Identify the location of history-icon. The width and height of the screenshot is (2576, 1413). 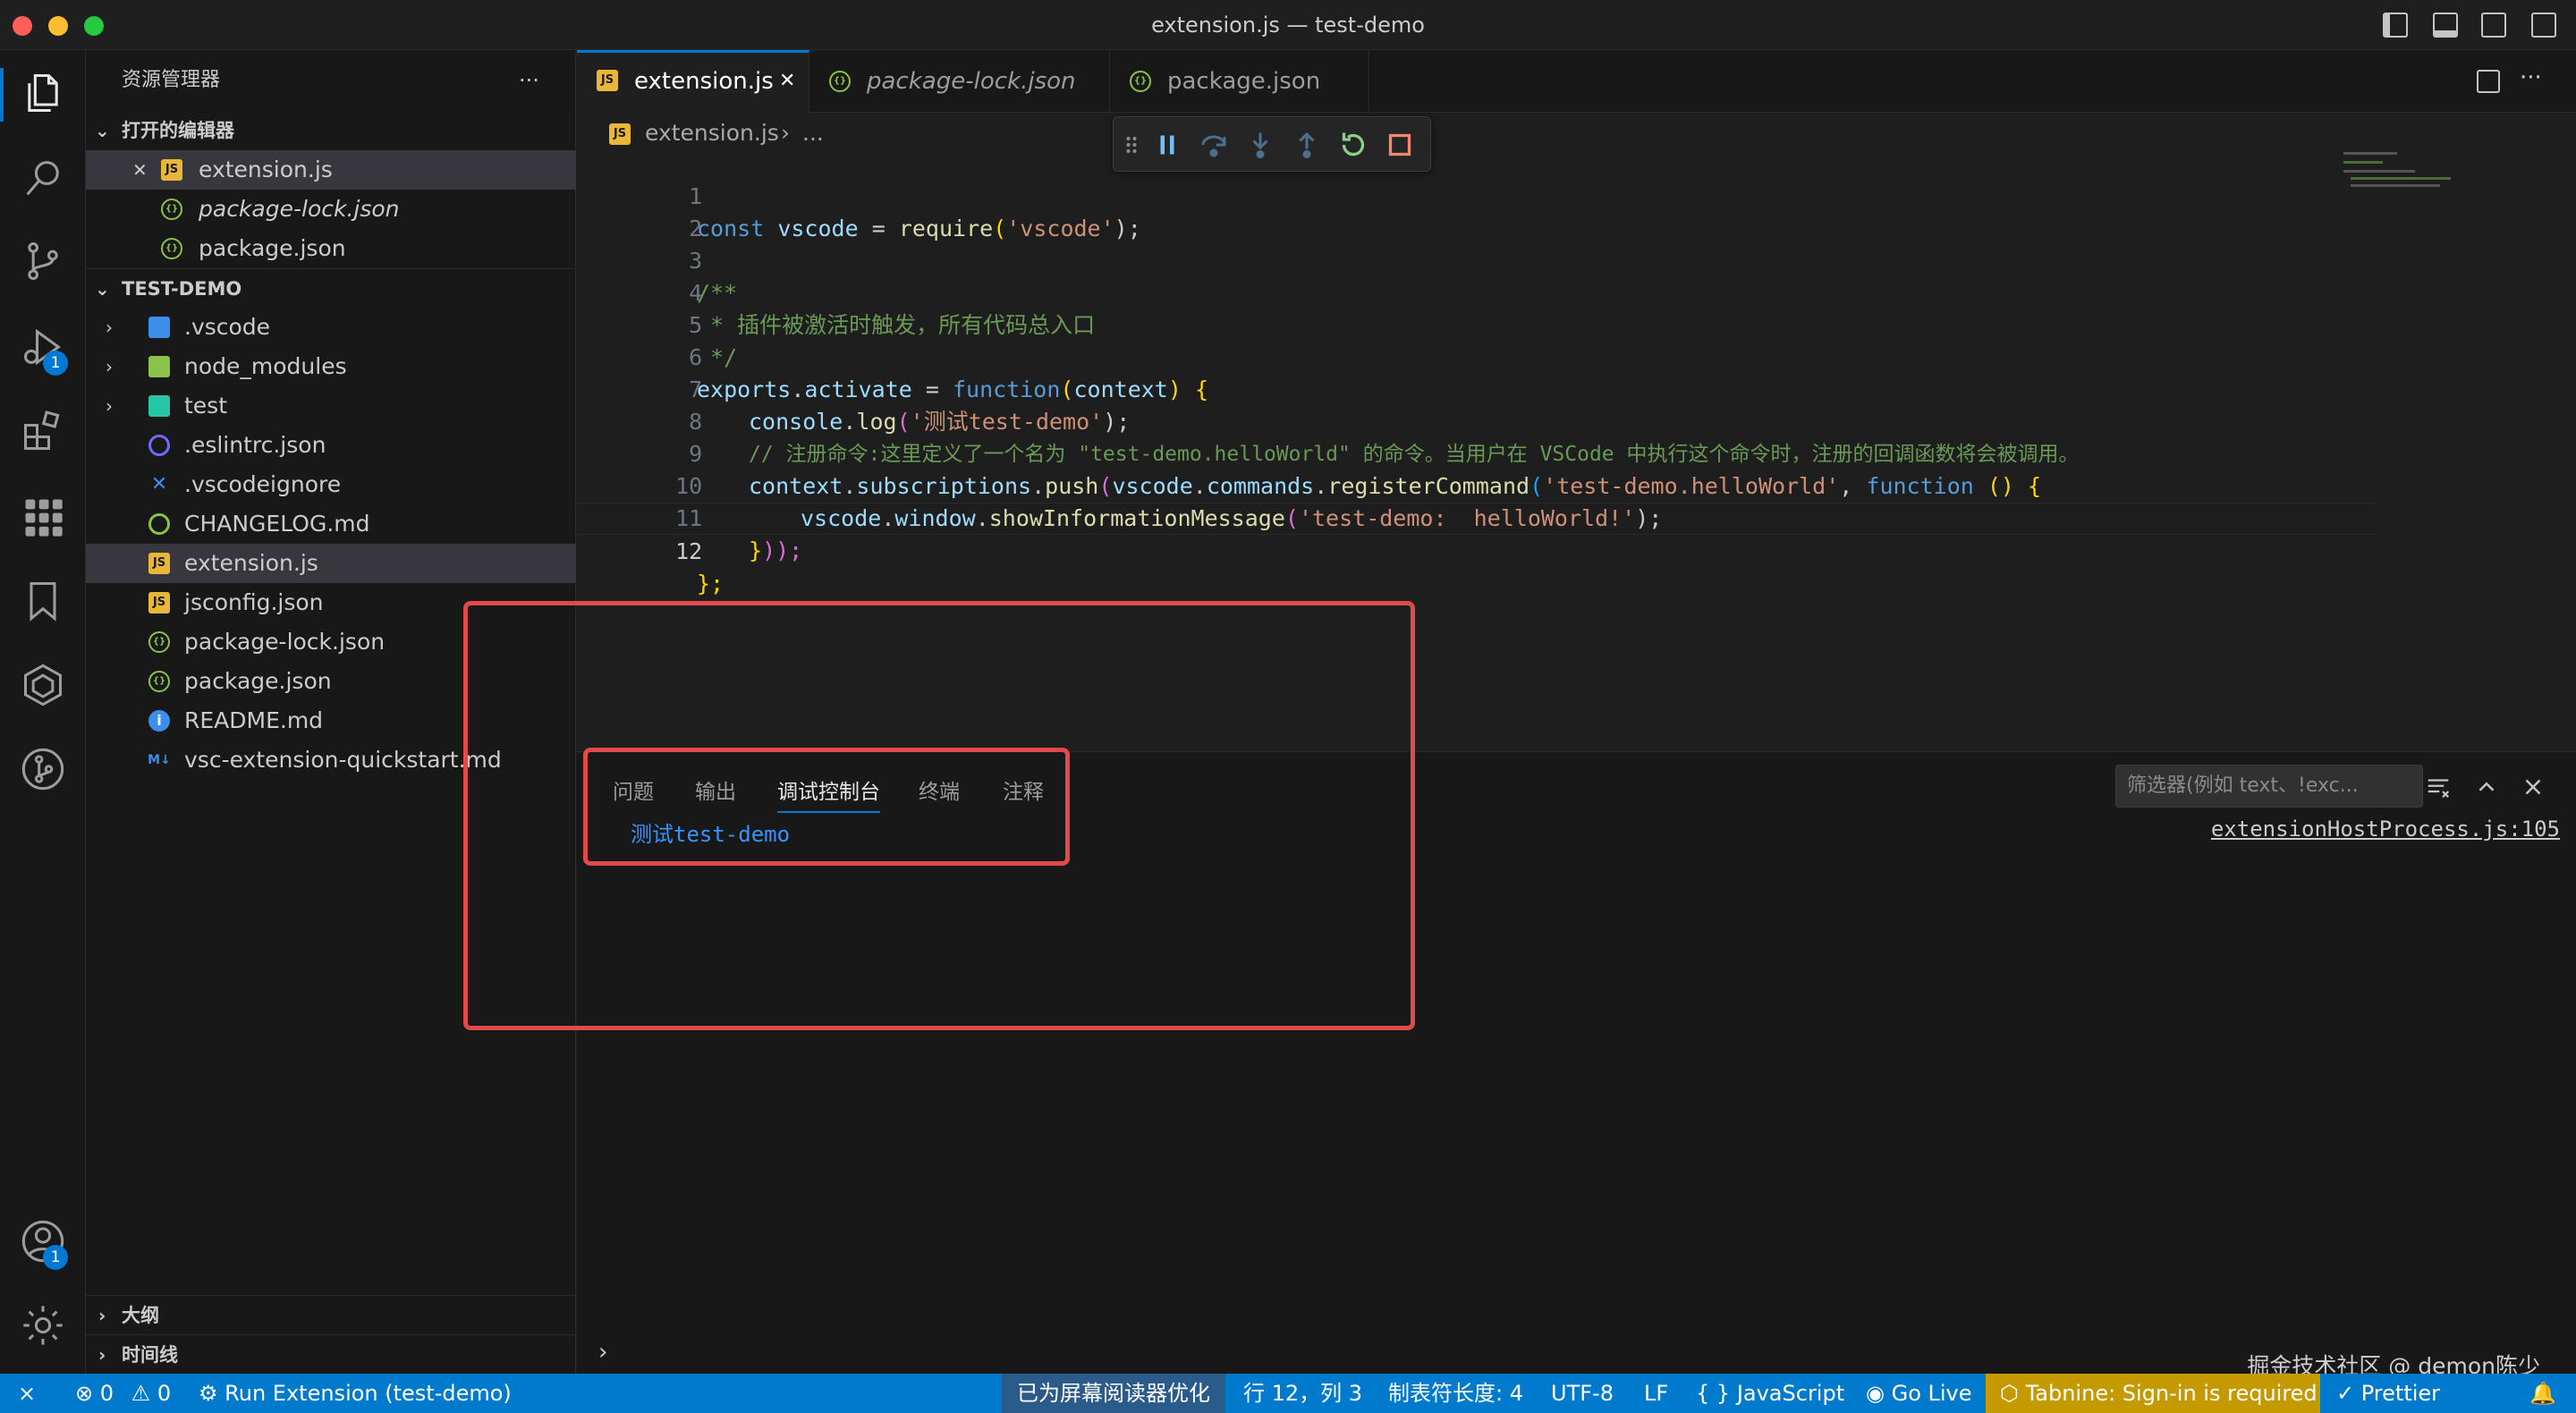
(159, 524).